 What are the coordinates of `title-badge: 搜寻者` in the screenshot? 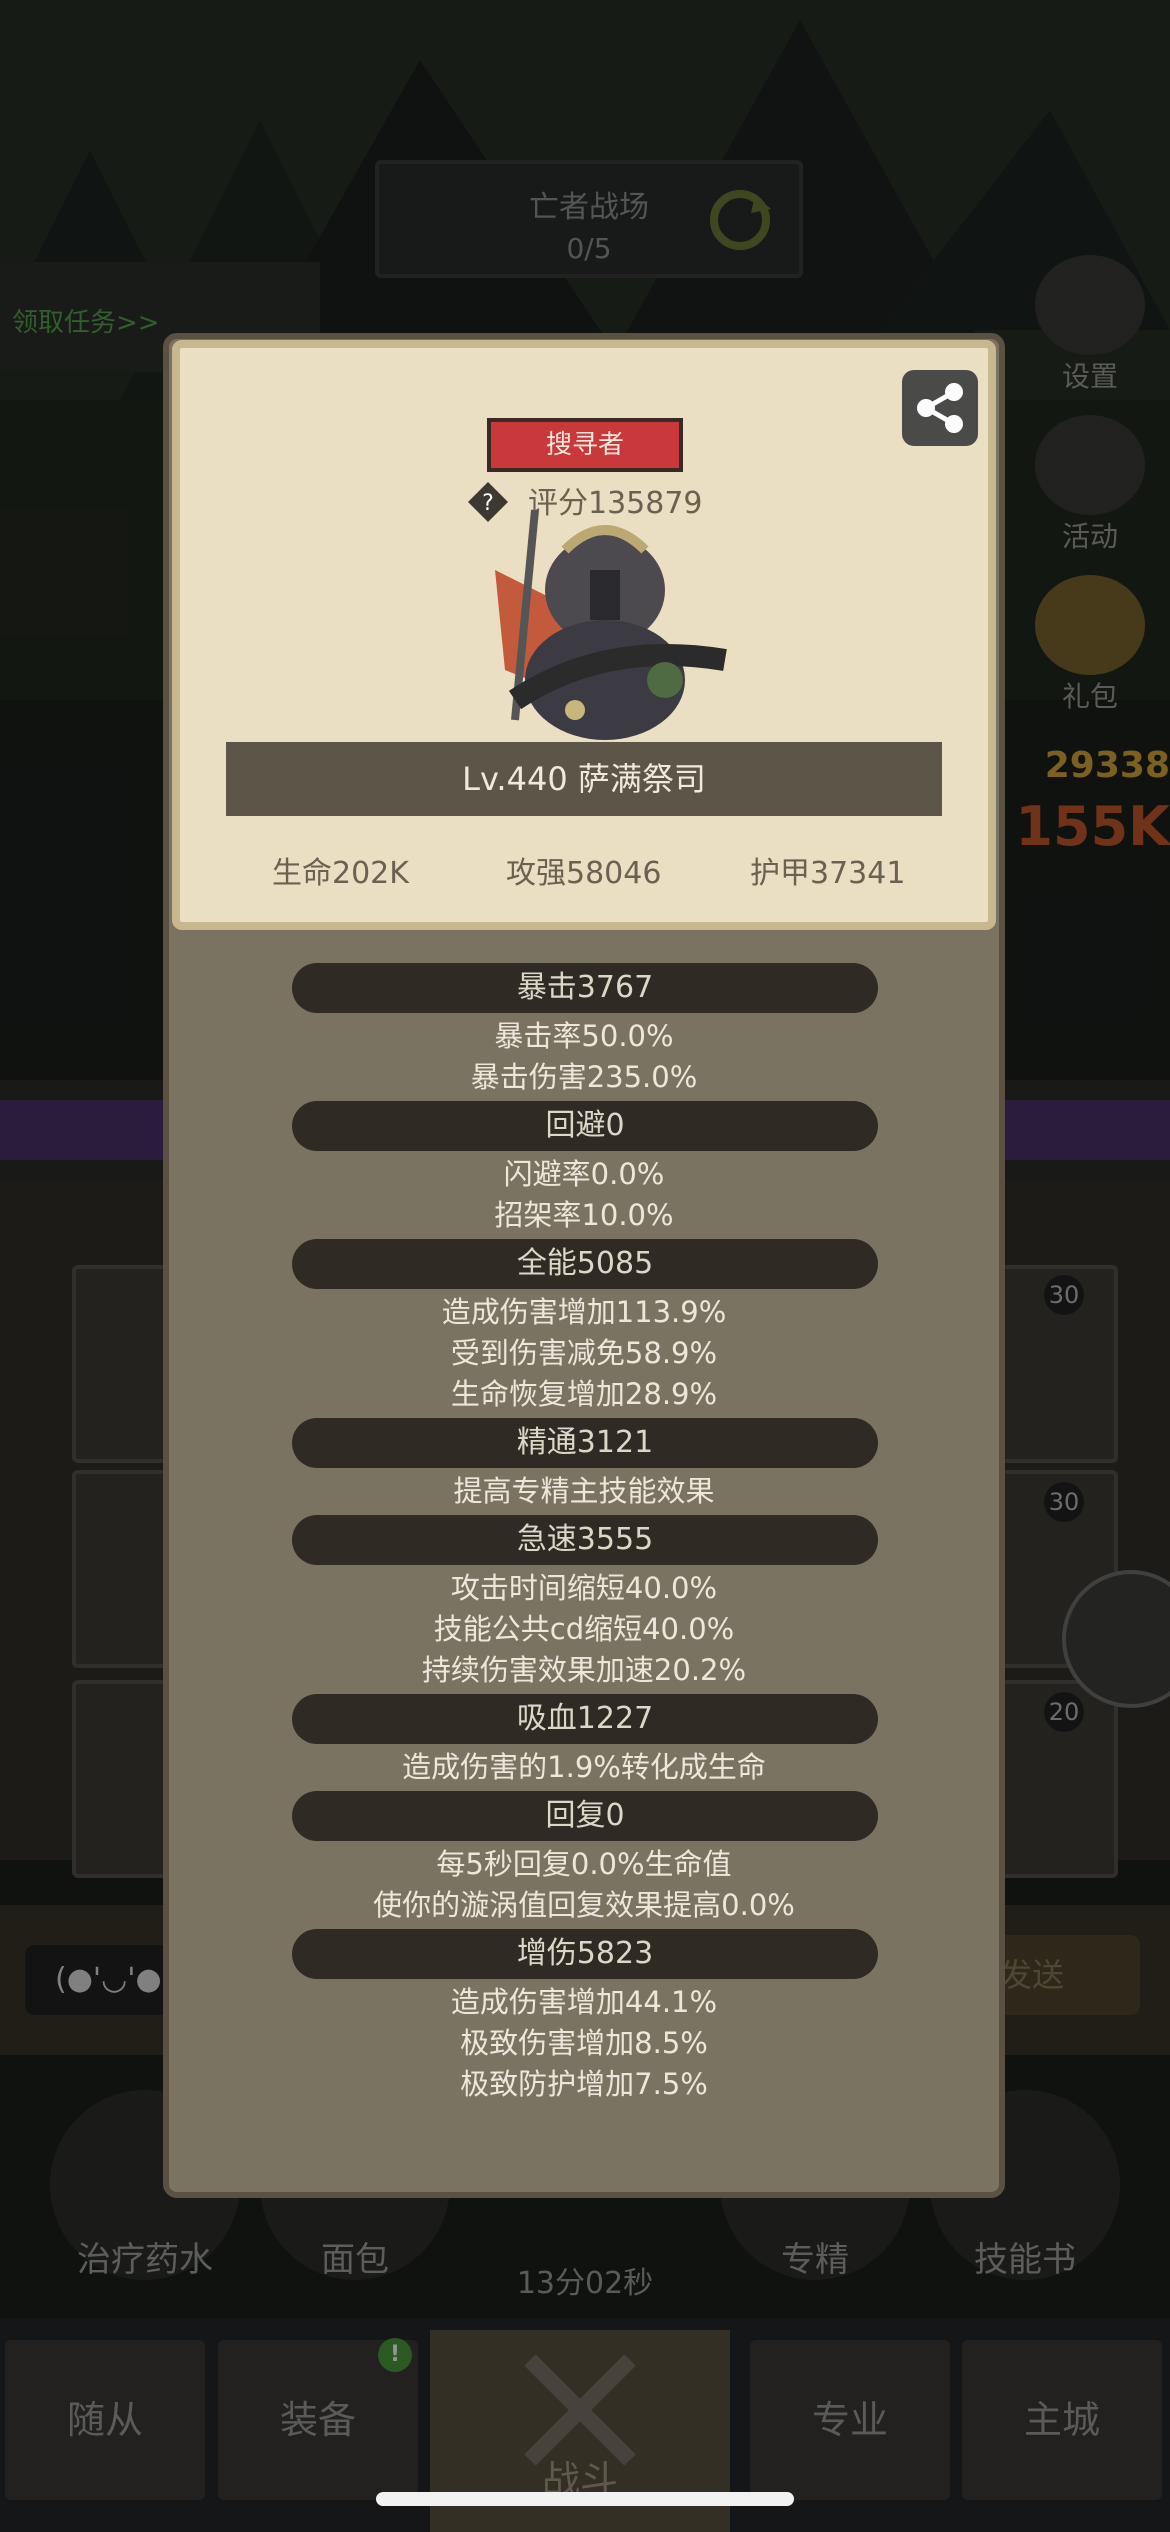 It's located at (585, 445).